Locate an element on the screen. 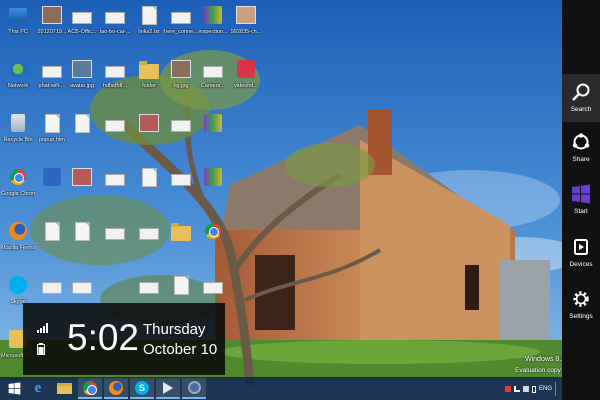 The width and height of the screenshot is (600, 400). desktop-icon-label: Network is located at coordinates (18, 86).